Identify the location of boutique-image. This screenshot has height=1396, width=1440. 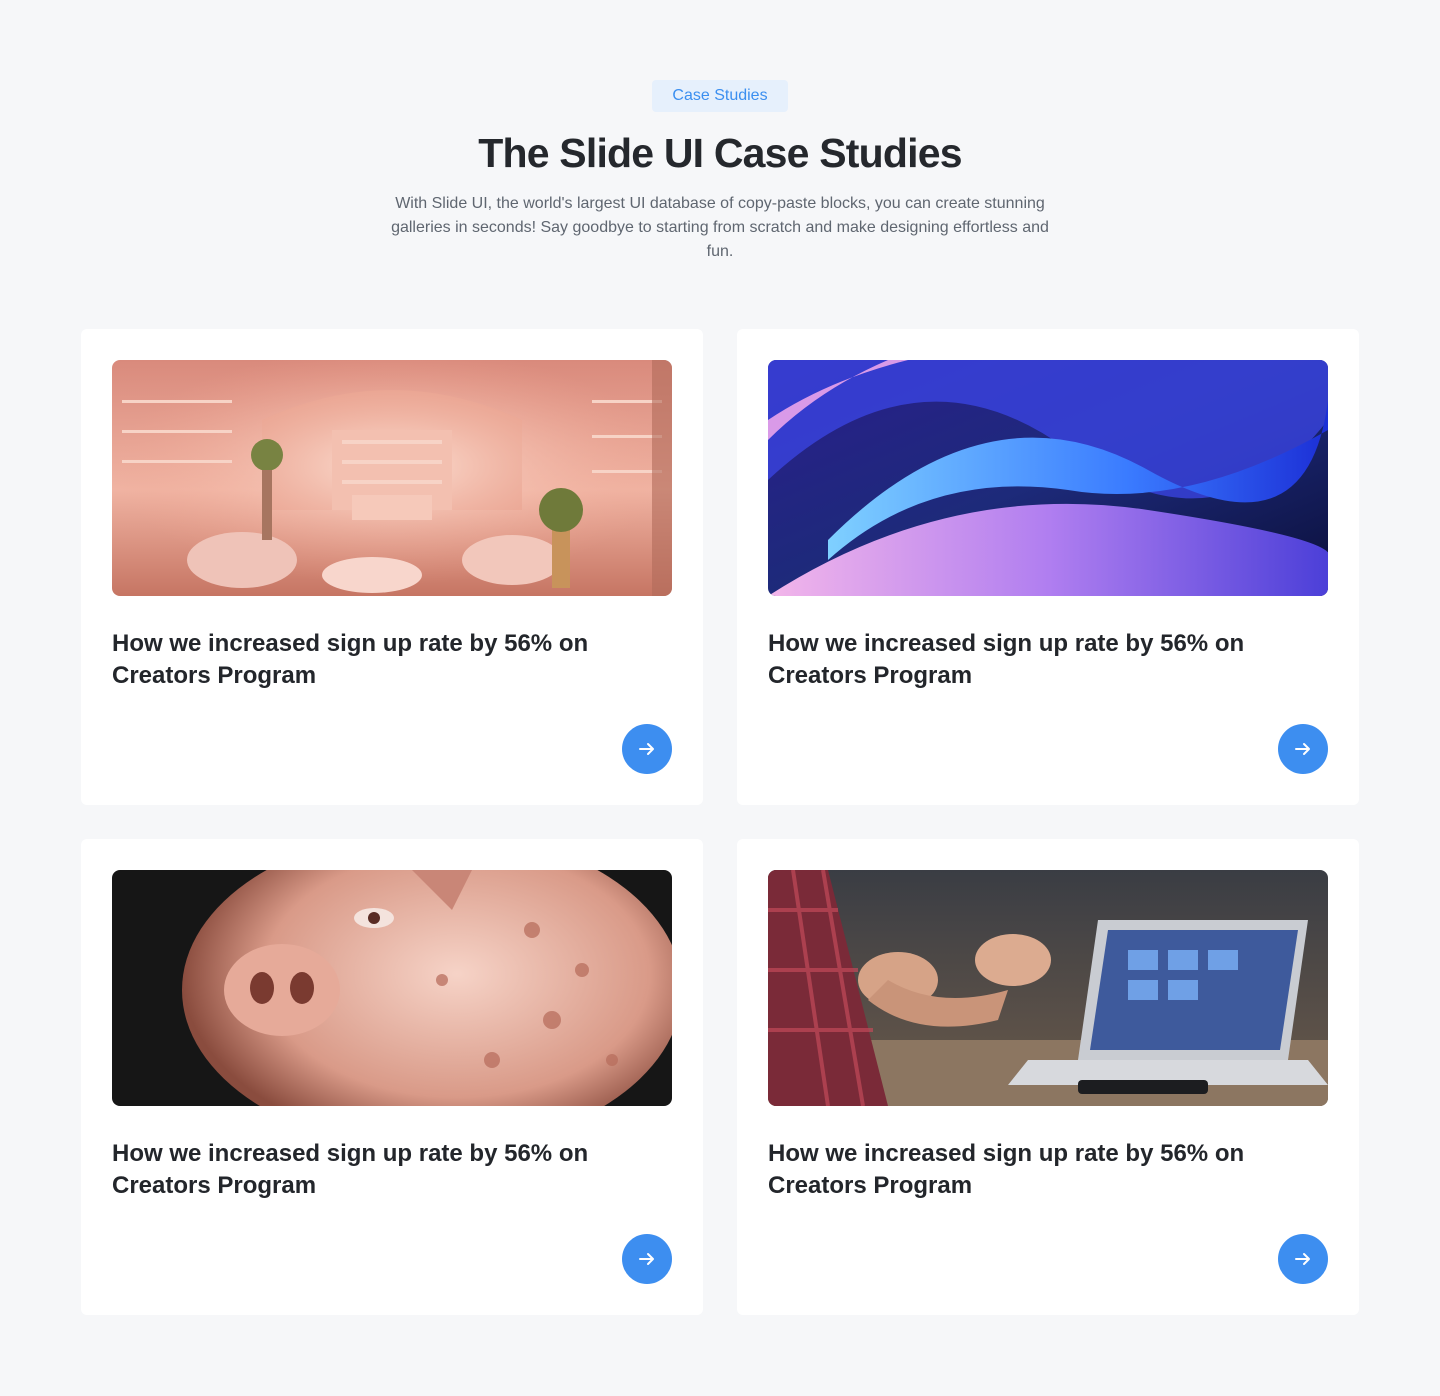
(392, 478).